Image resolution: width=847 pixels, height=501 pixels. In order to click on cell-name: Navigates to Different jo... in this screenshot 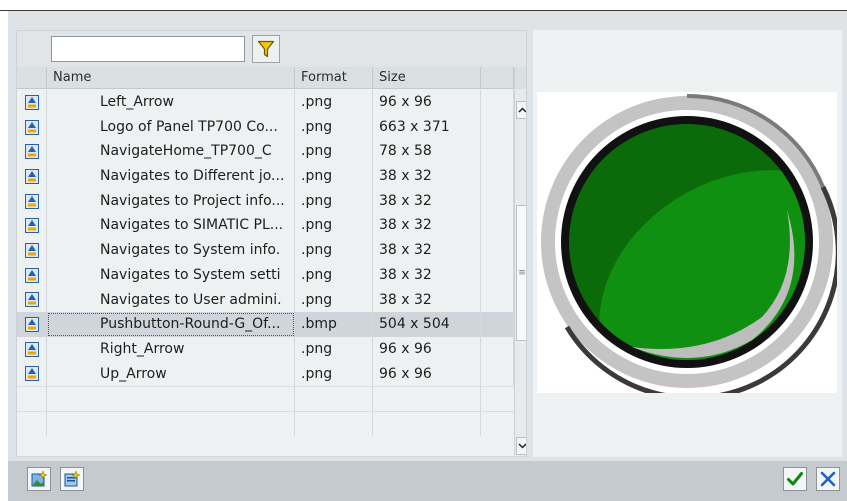, I will do `click(171, 176)`.